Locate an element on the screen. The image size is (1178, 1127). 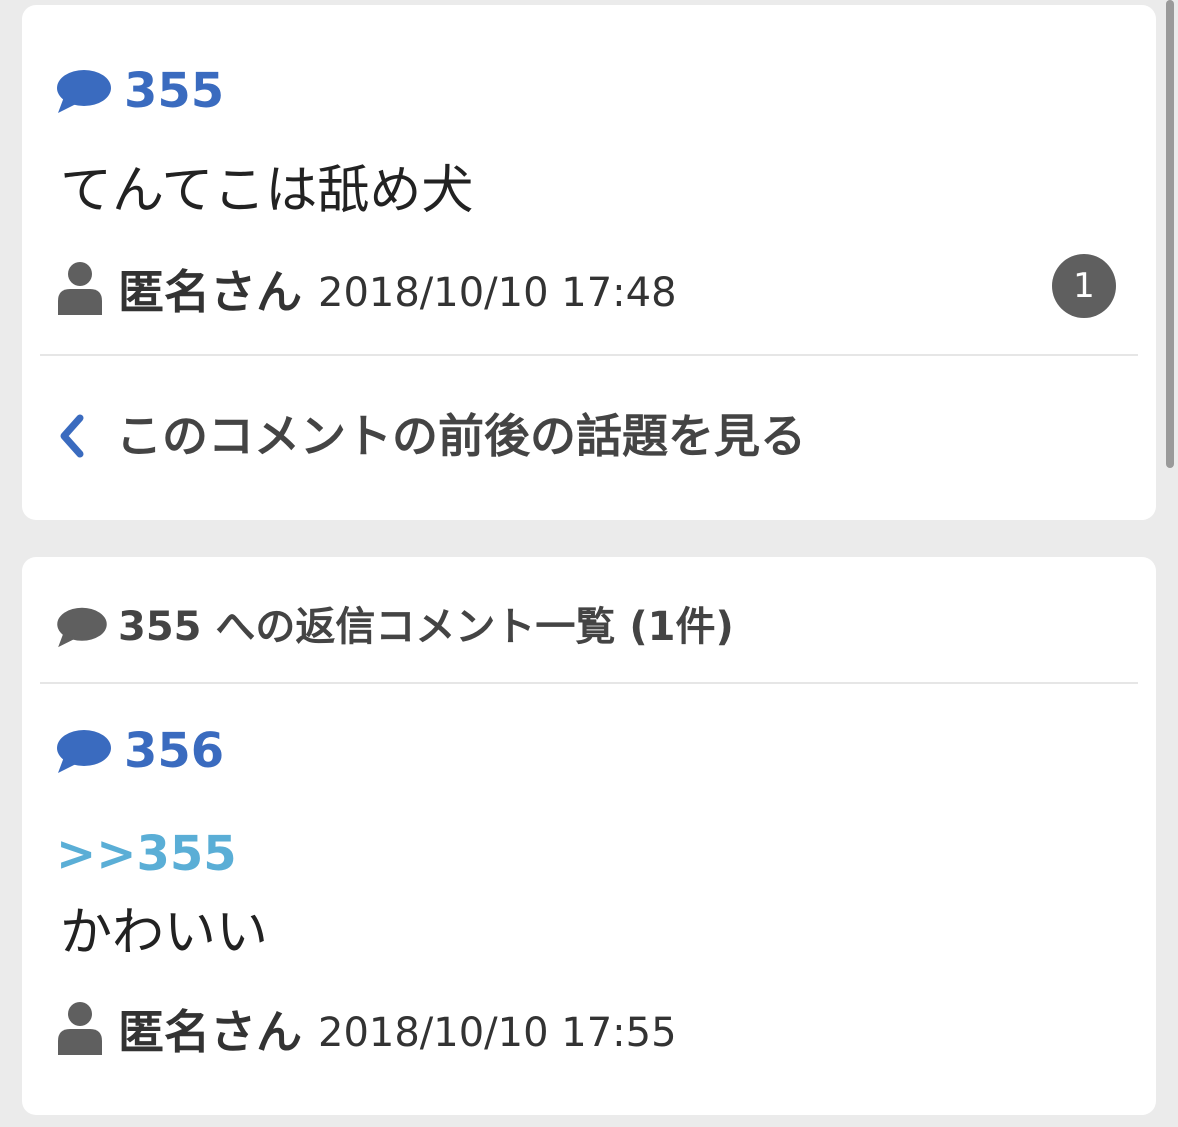
comment-number-text: 356 is located at coordinates (174, 751).